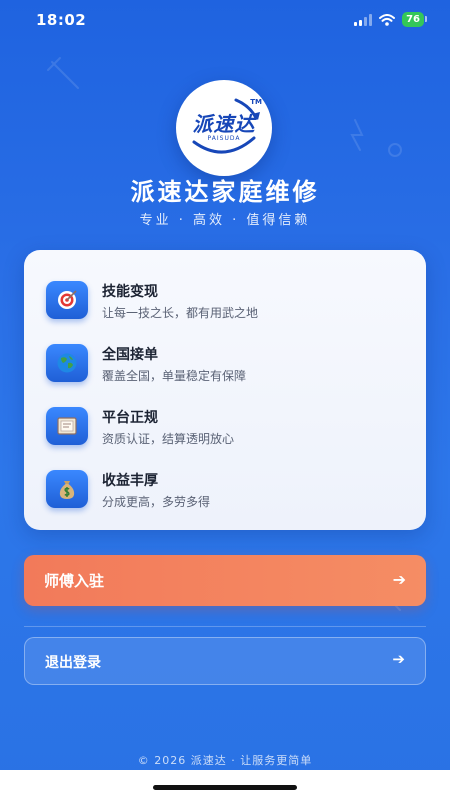  I want to click on feature-item: 收益丰厚 分成更高，多劳多得, so click(226, 487).